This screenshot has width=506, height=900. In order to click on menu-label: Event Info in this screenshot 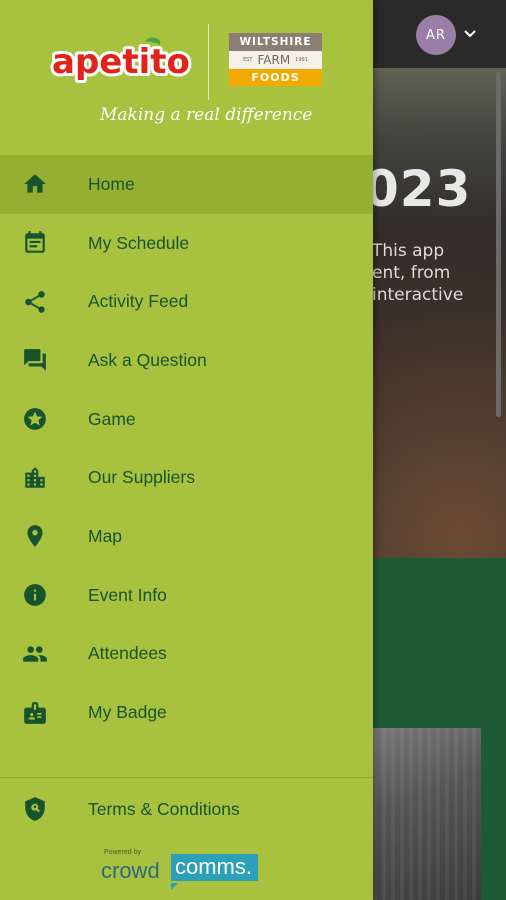, I will do `click(127, 594)`.